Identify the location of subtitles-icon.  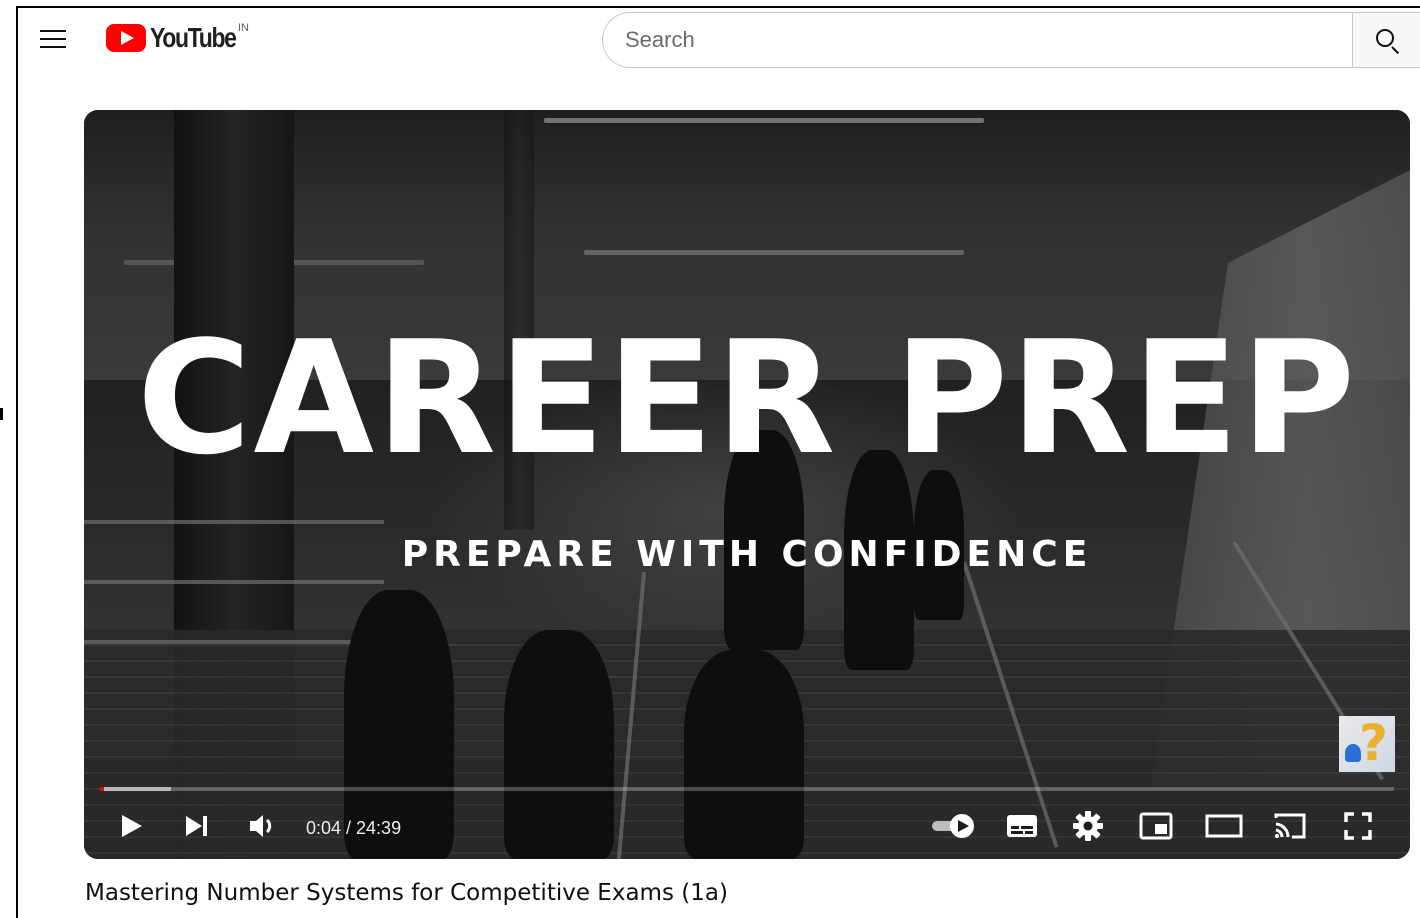
(1022, 826).